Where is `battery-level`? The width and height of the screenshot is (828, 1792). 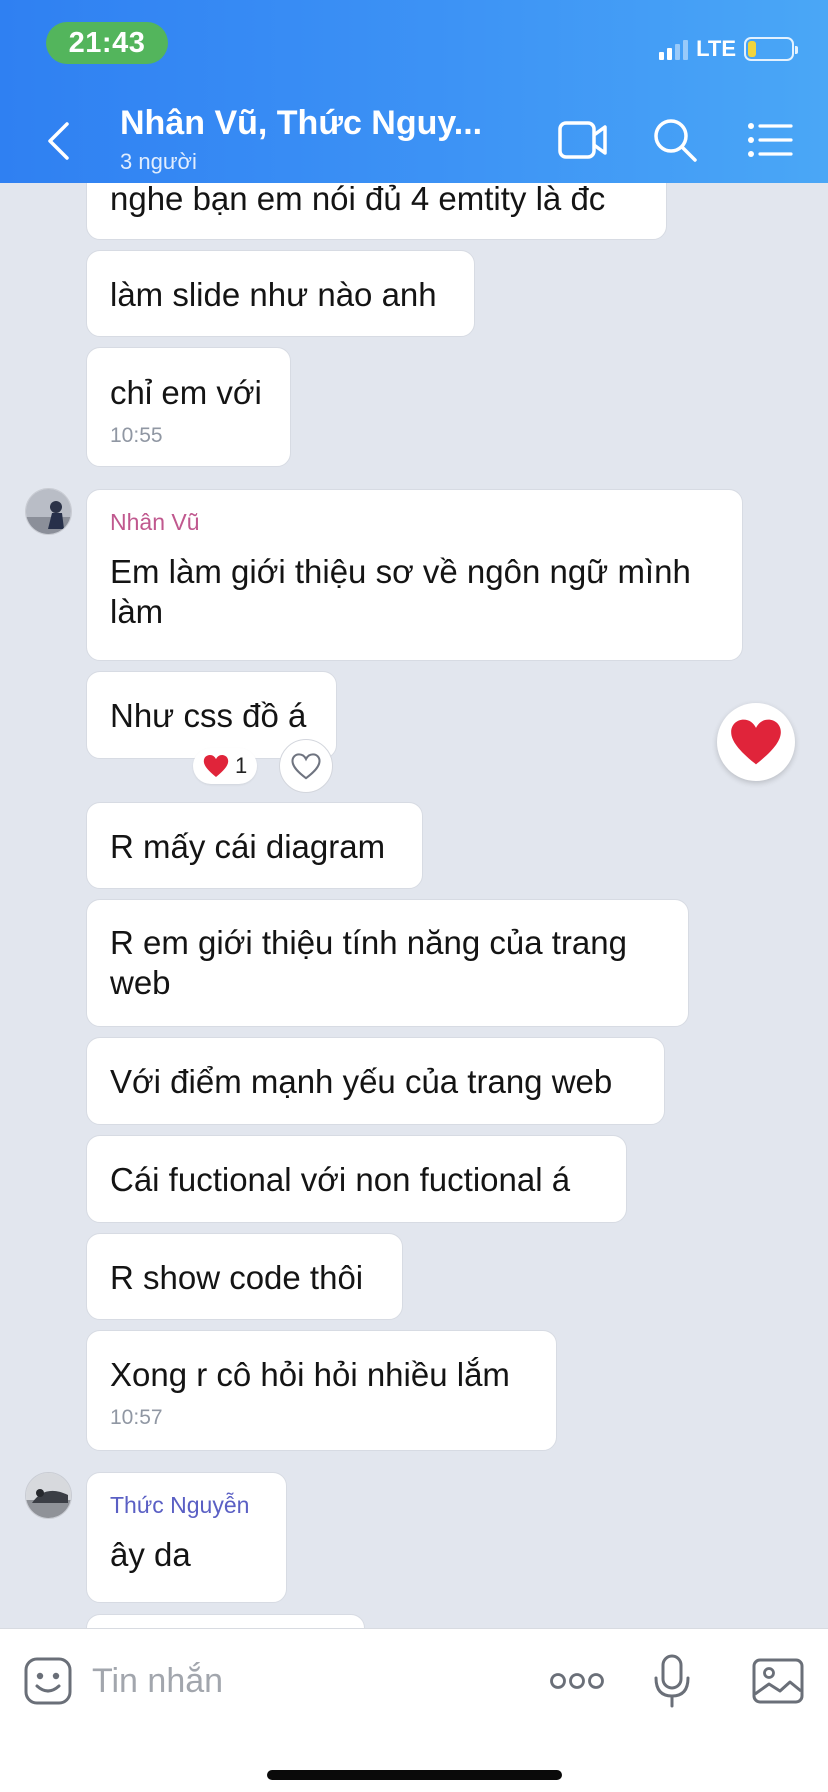 battery-level is located at coordinates (752, 49).